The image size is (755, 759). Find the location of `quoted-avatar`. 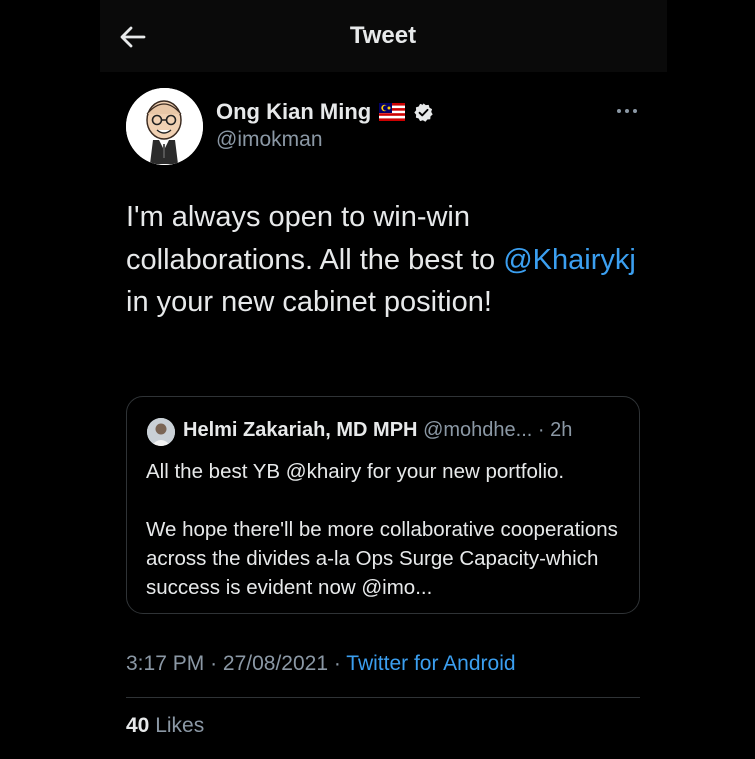

quoted-avatar is located at coordinates (161, 432).